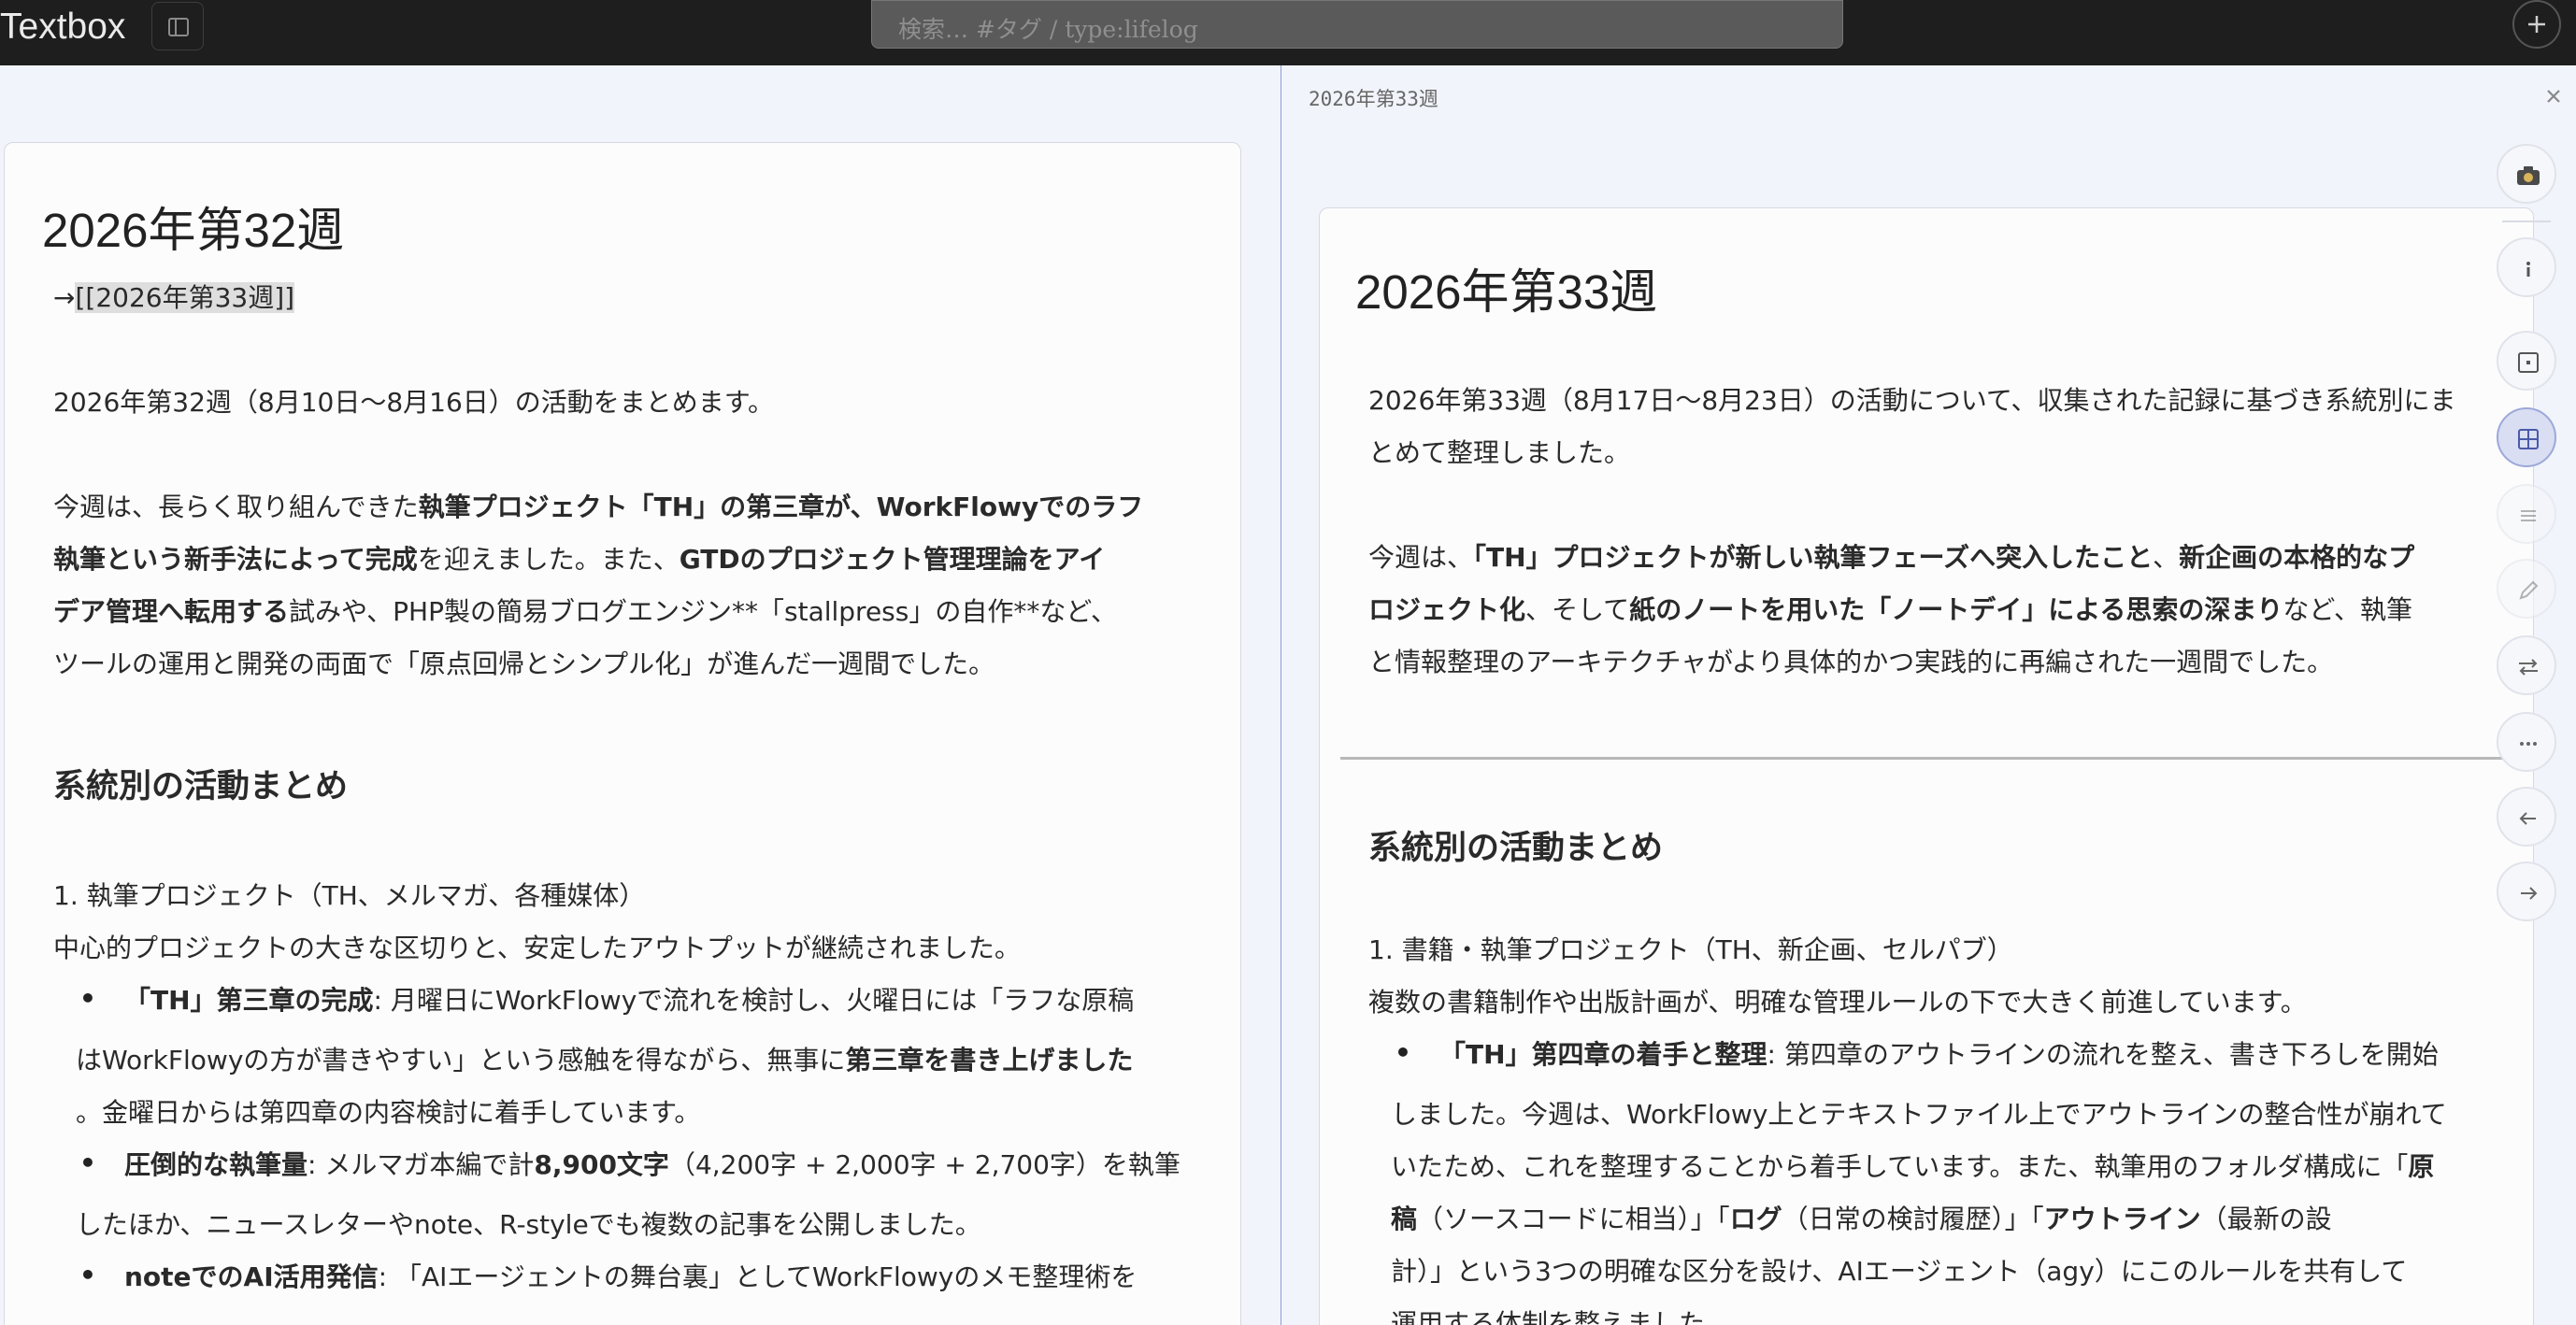 Image resolution: width=2576 pixels, height=1325 pixels. I want to click on horizontal-rule, so click(1936, 758).